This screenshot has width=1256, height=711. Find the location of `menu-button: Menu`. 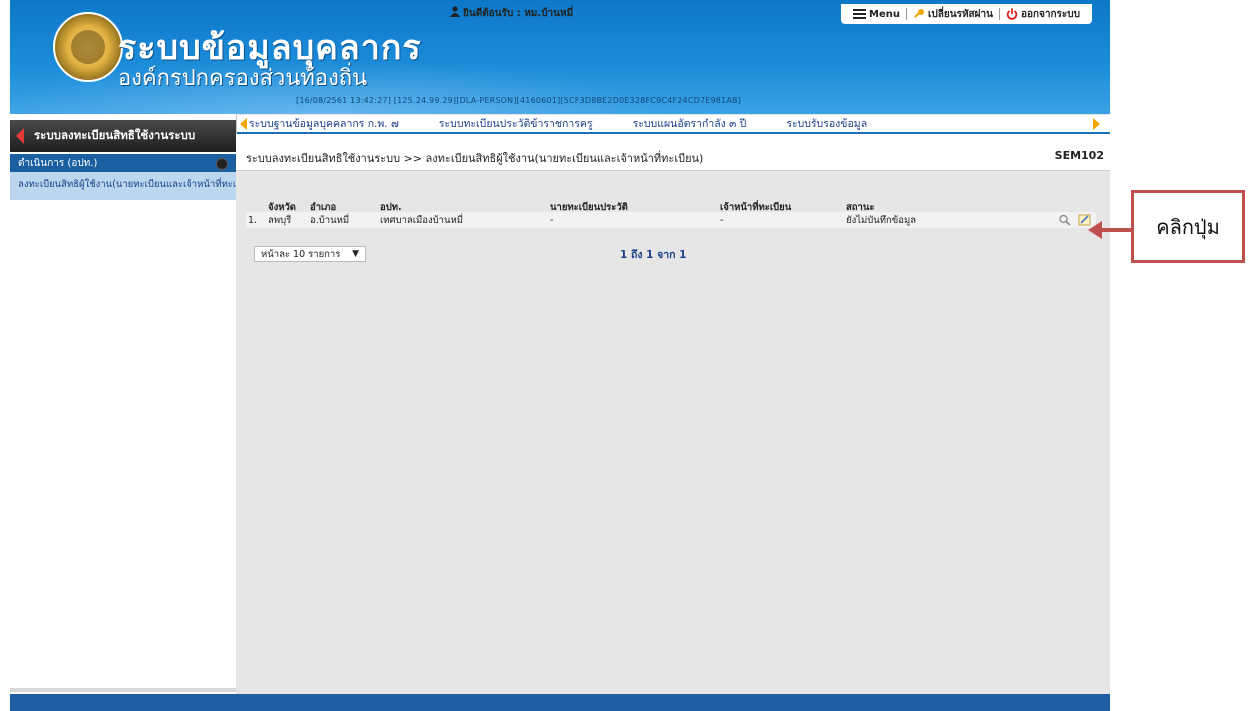

menu-button: Menu is located at coordinates (876, 14).